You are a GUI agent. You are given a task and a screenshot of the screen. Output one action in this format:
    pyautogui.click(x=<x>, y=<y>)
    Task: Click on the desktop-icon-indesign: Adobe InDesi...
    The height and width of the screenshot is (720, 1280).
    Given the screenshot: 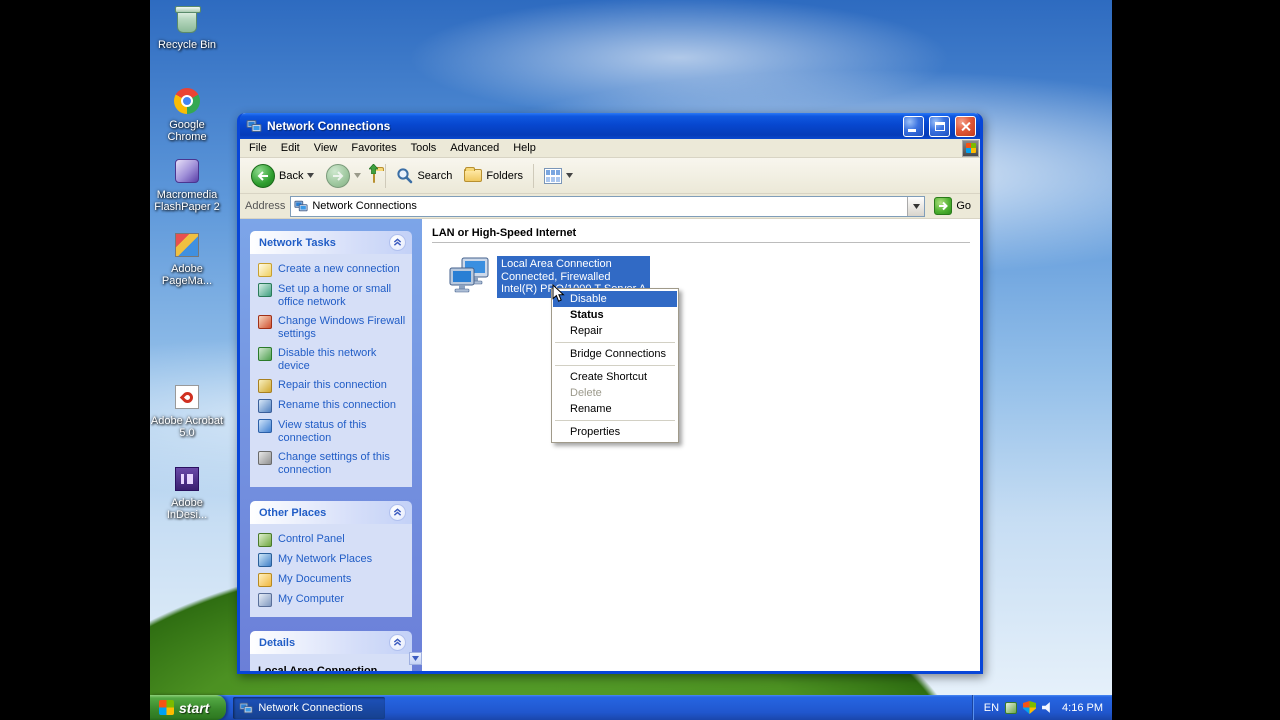 What is the action you would take?
    pyautogui.click(x=187, y=492)
    